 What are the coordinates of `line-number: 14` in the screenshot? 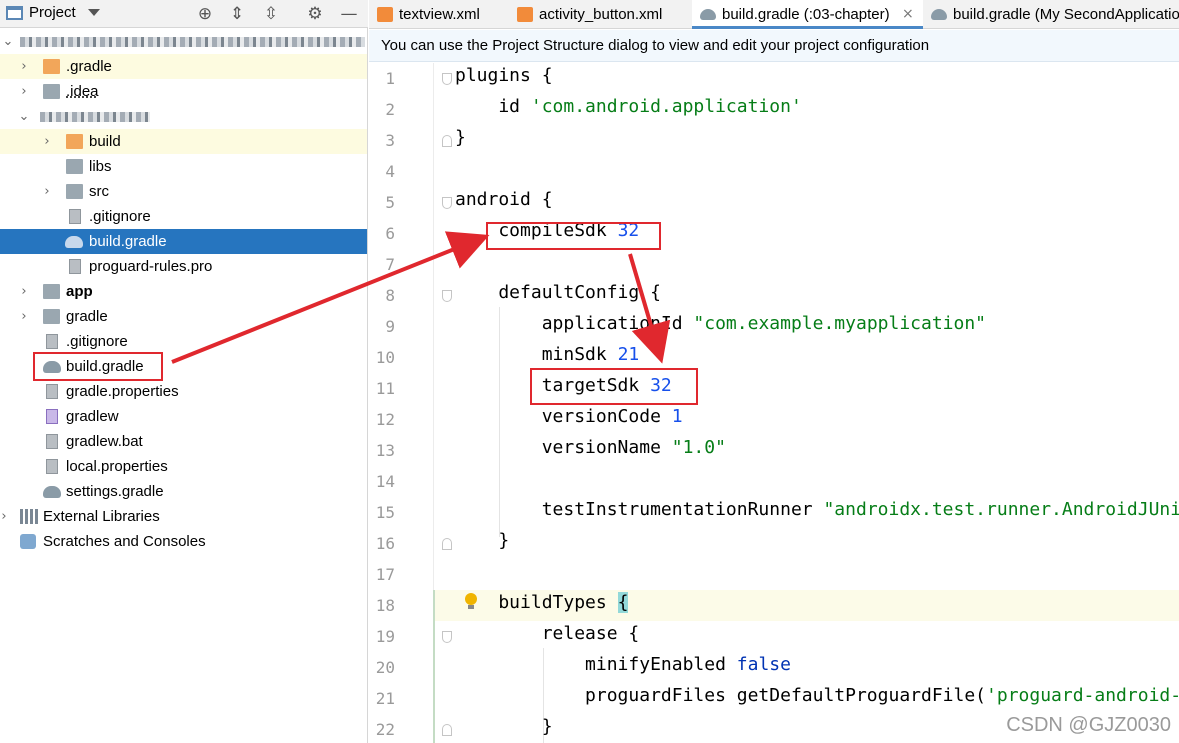 It's located at (385, 481).